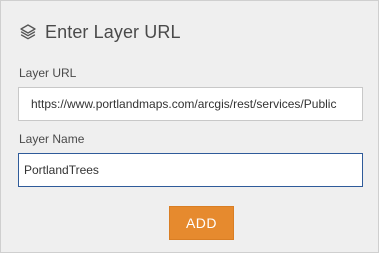  What do you see at coordinates (113, 31) in the screenshot?
I see `panel-title: Enter Layer URL` at bounding box center [113, 31].